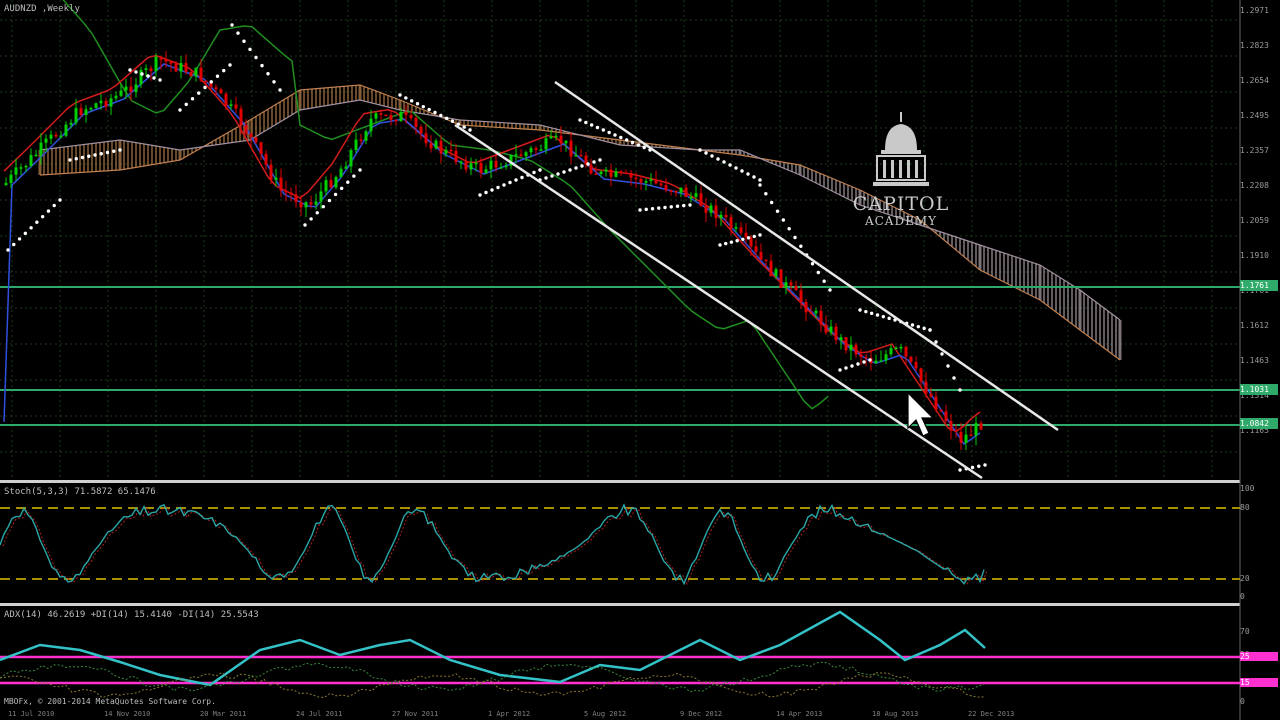  Describe the element at coordinates (1242, 596) in the screenshot. I see `stoch-level-label: 0` at that location.